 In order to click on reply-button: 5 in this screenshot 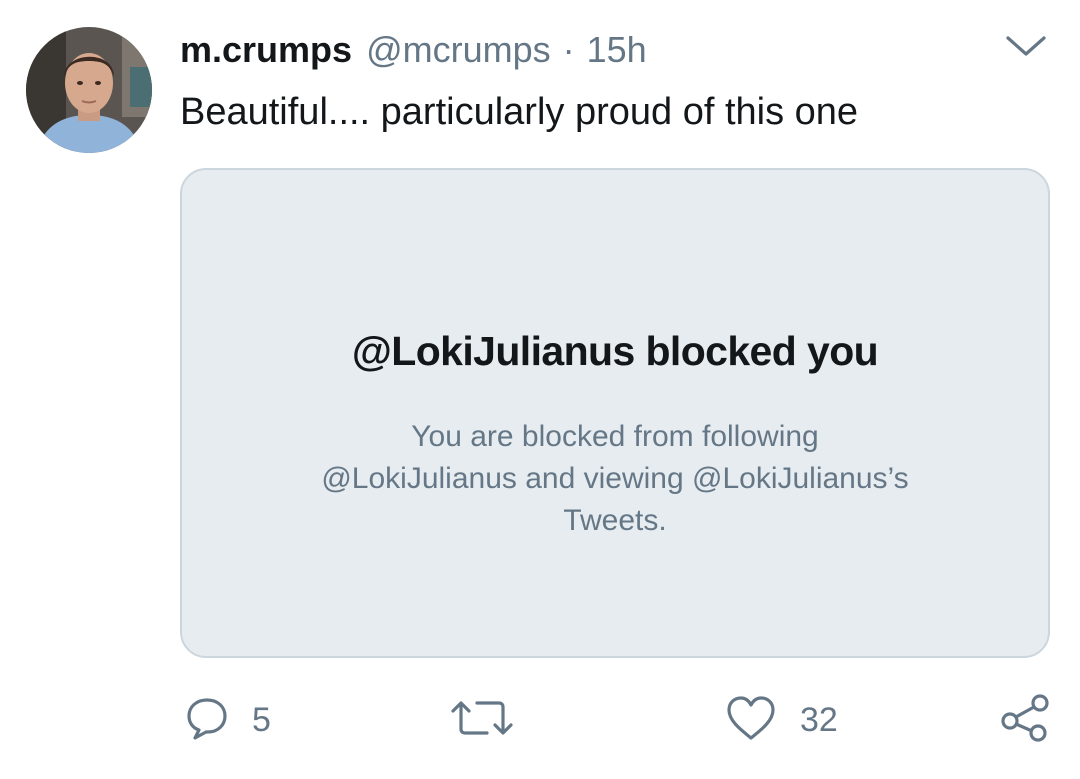, I will do `click(227, 720)`.